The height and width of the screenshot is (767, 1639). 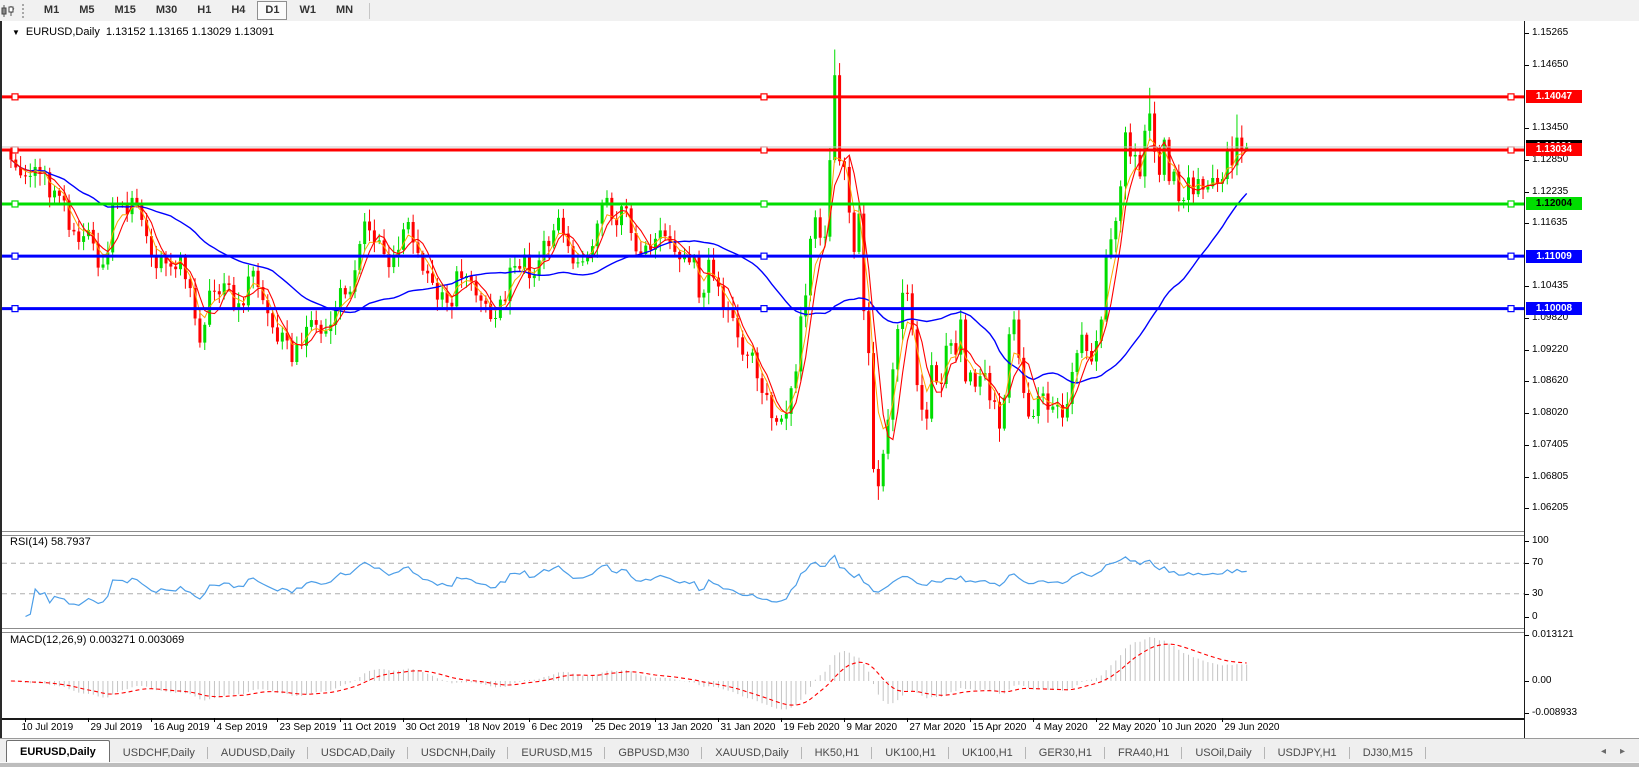 I want to click on chart-tab-usoil-daily: USOil,Daily, so click(x=1223, y=753).